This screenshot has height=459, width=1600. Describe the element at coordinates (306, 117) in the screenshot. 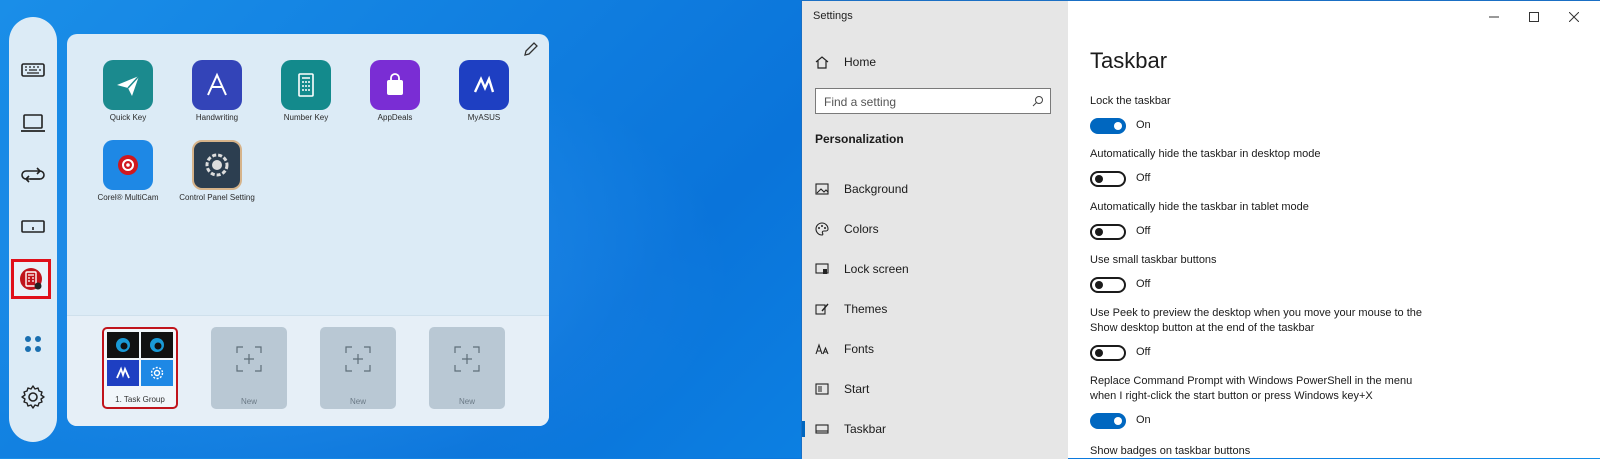

I see `app-label: Number Key` at that location.